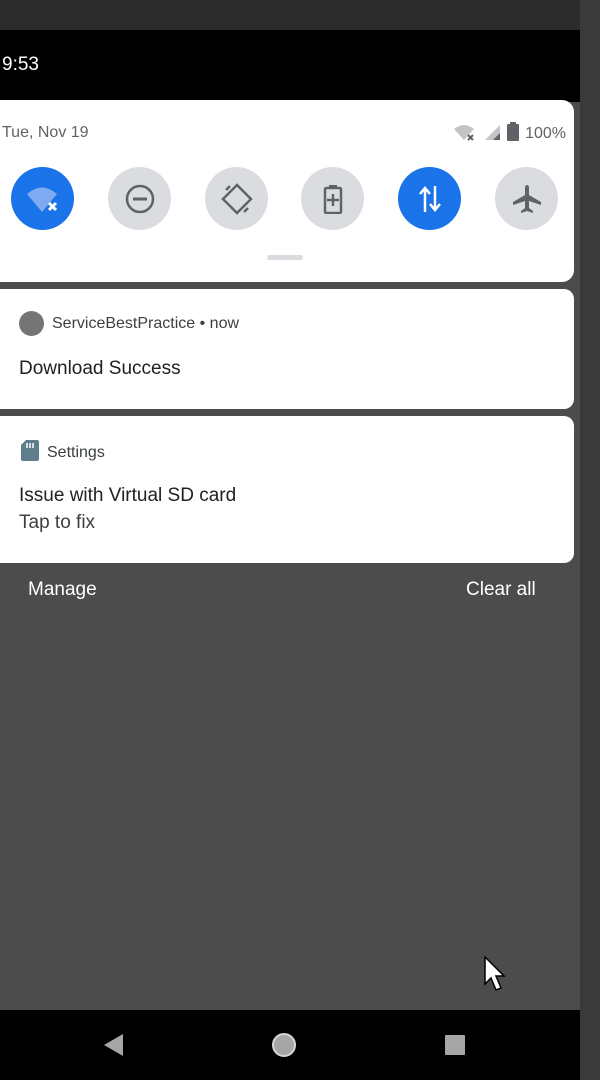 The image size is (600, 1080). I want to click on app-name: Settings, so click(76, 452).